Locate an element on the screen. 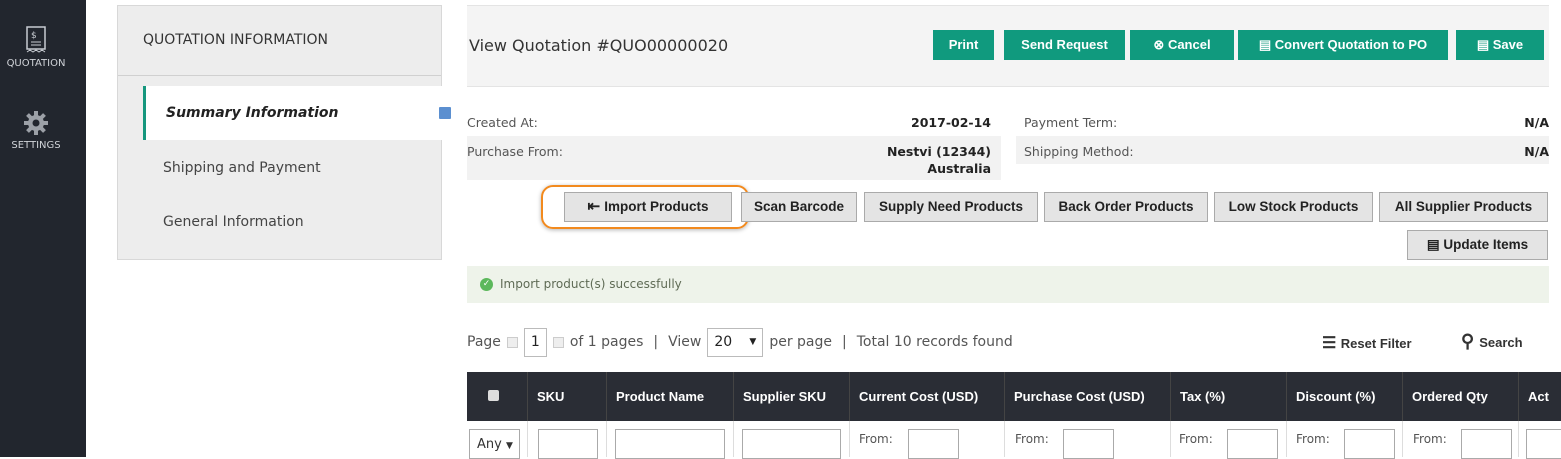 This screenshot has width=1561, height=459. convert-to-po-button: ▤ Convert Quotation to PO is located at coordinates (1343, 45).